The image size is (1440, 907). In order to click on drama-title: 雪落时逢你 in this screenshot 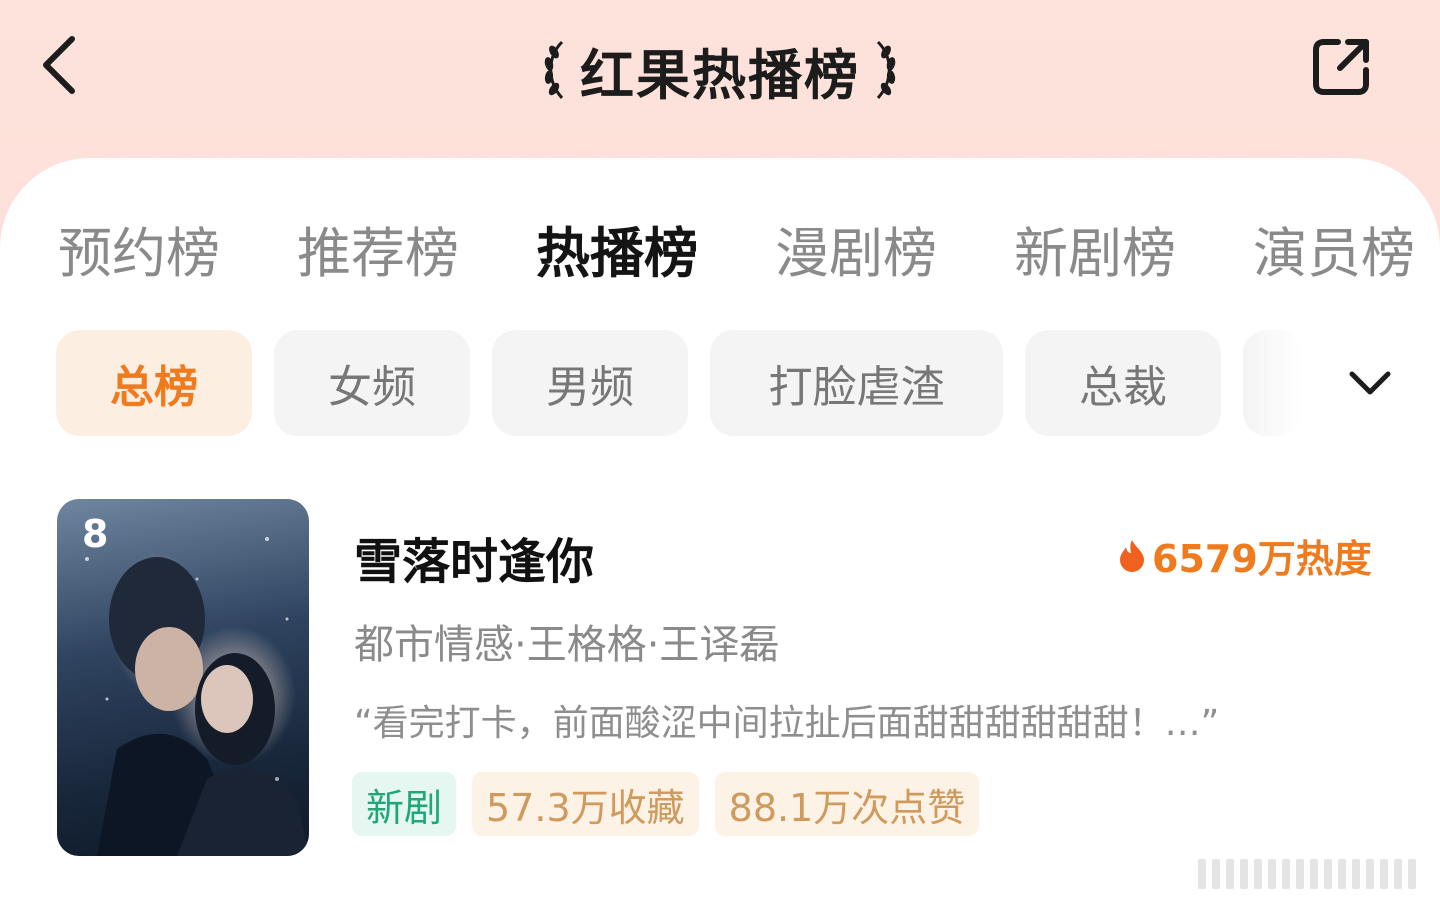, I will do `click(474, 557)`.